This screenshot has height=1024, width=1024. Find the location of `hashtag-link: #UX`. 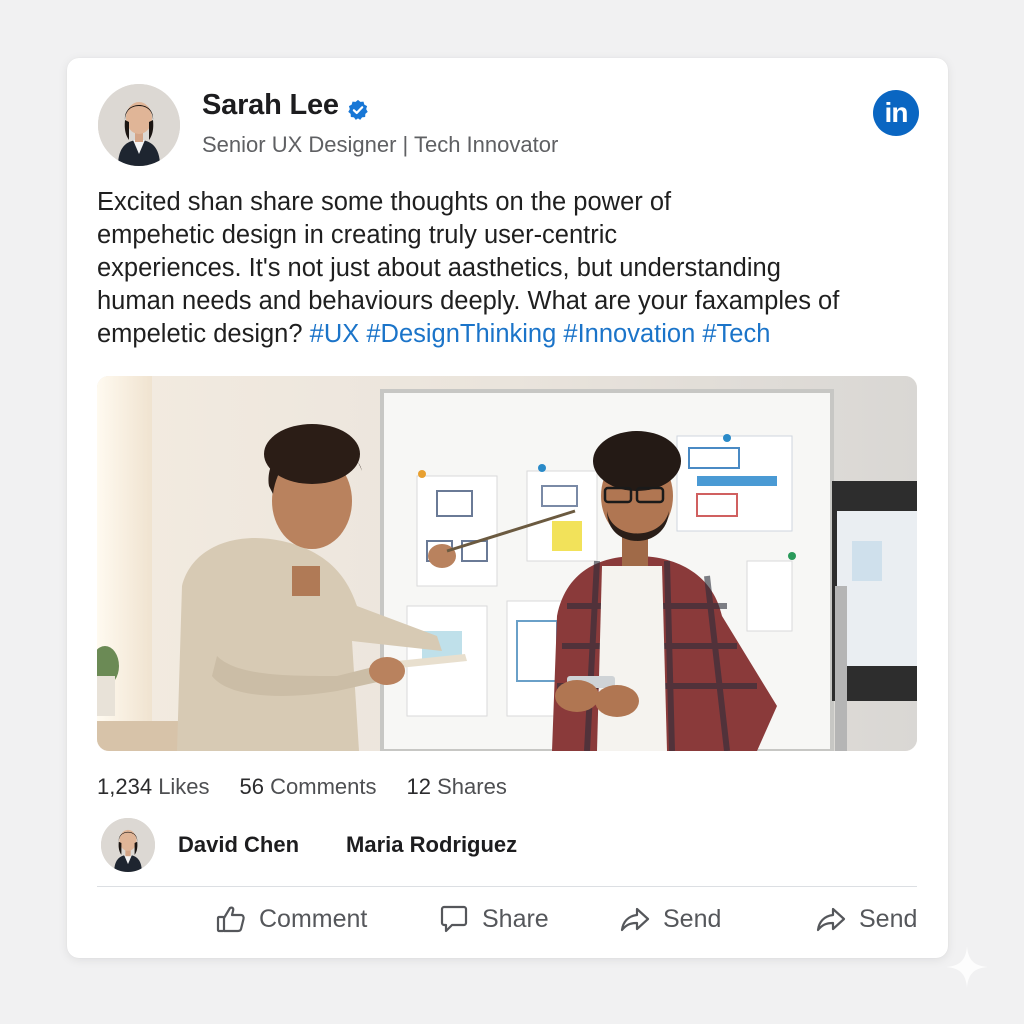

hashtag-link: #UX is located at coordinates (335, 334).